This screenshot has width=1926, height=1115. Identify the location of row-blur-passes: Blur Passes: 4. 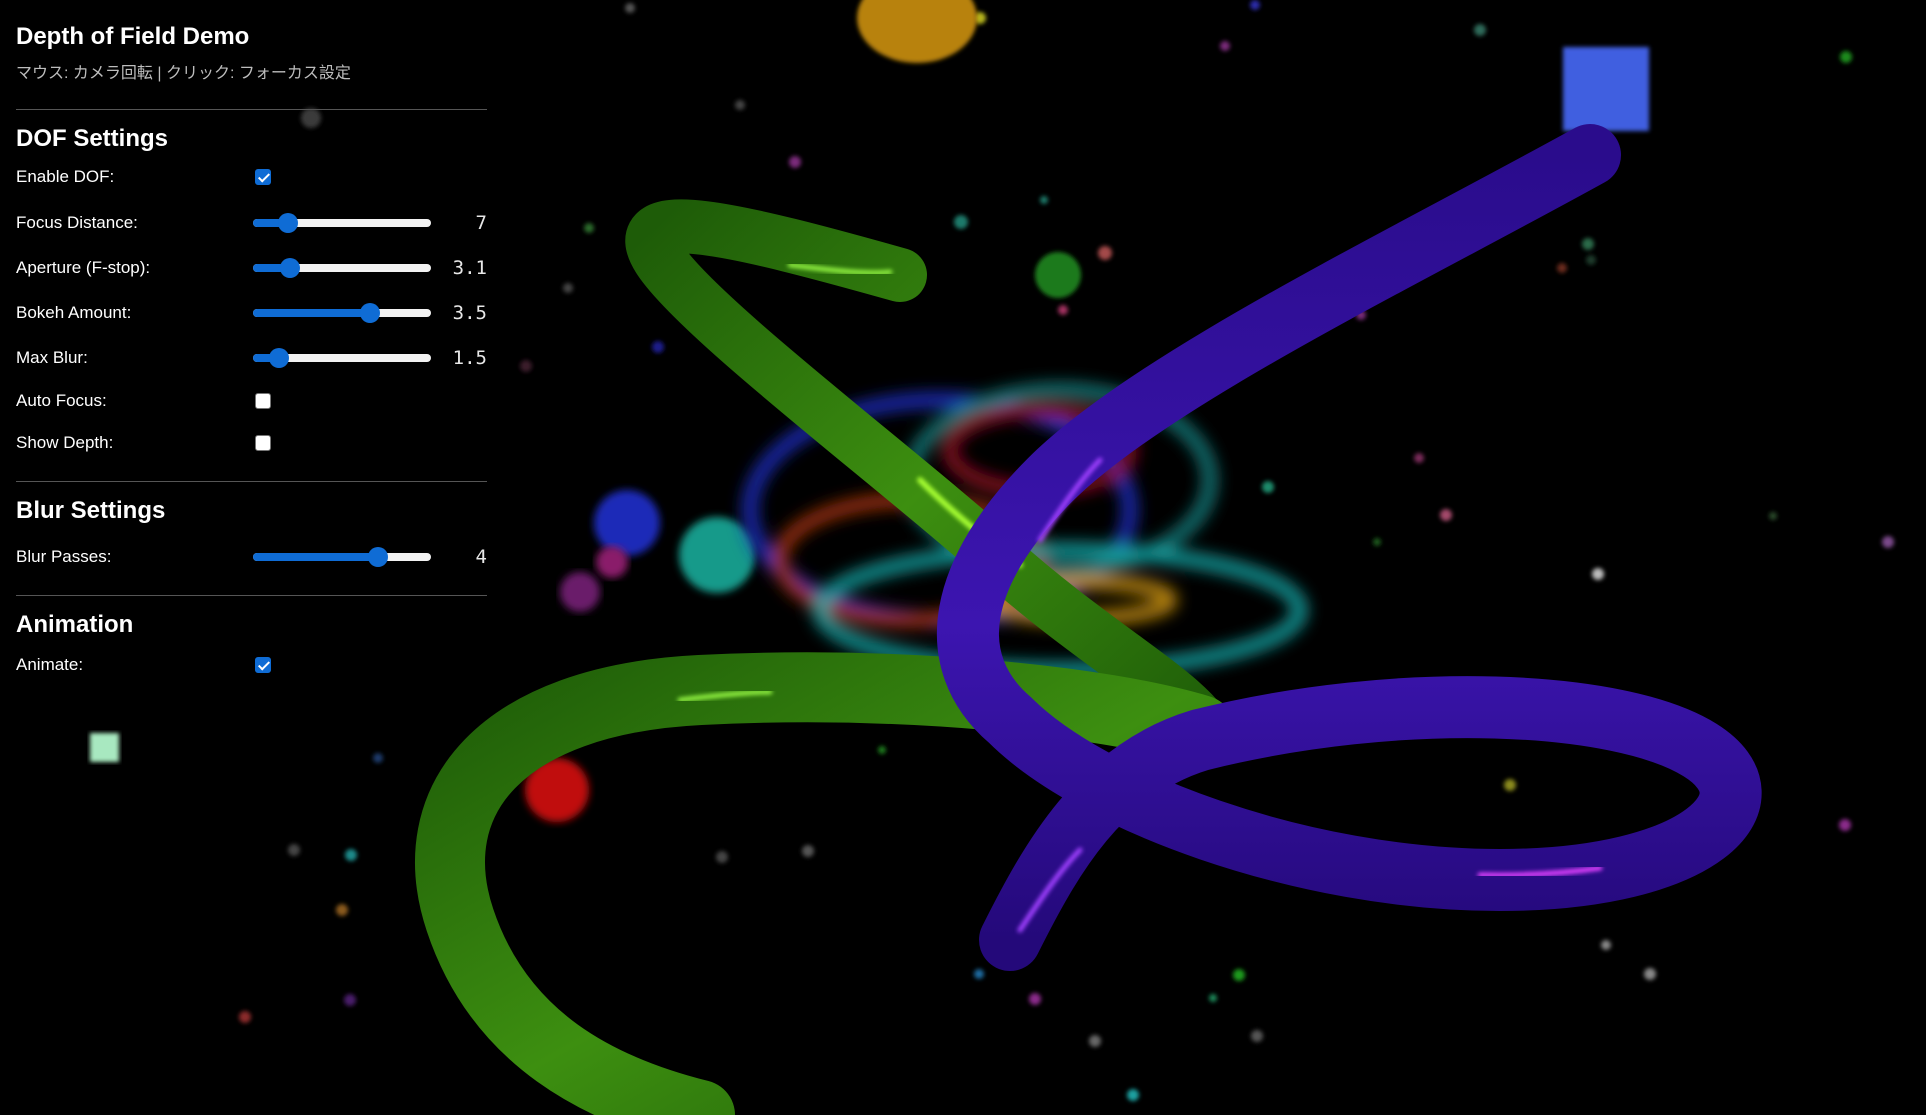
(251, 556).